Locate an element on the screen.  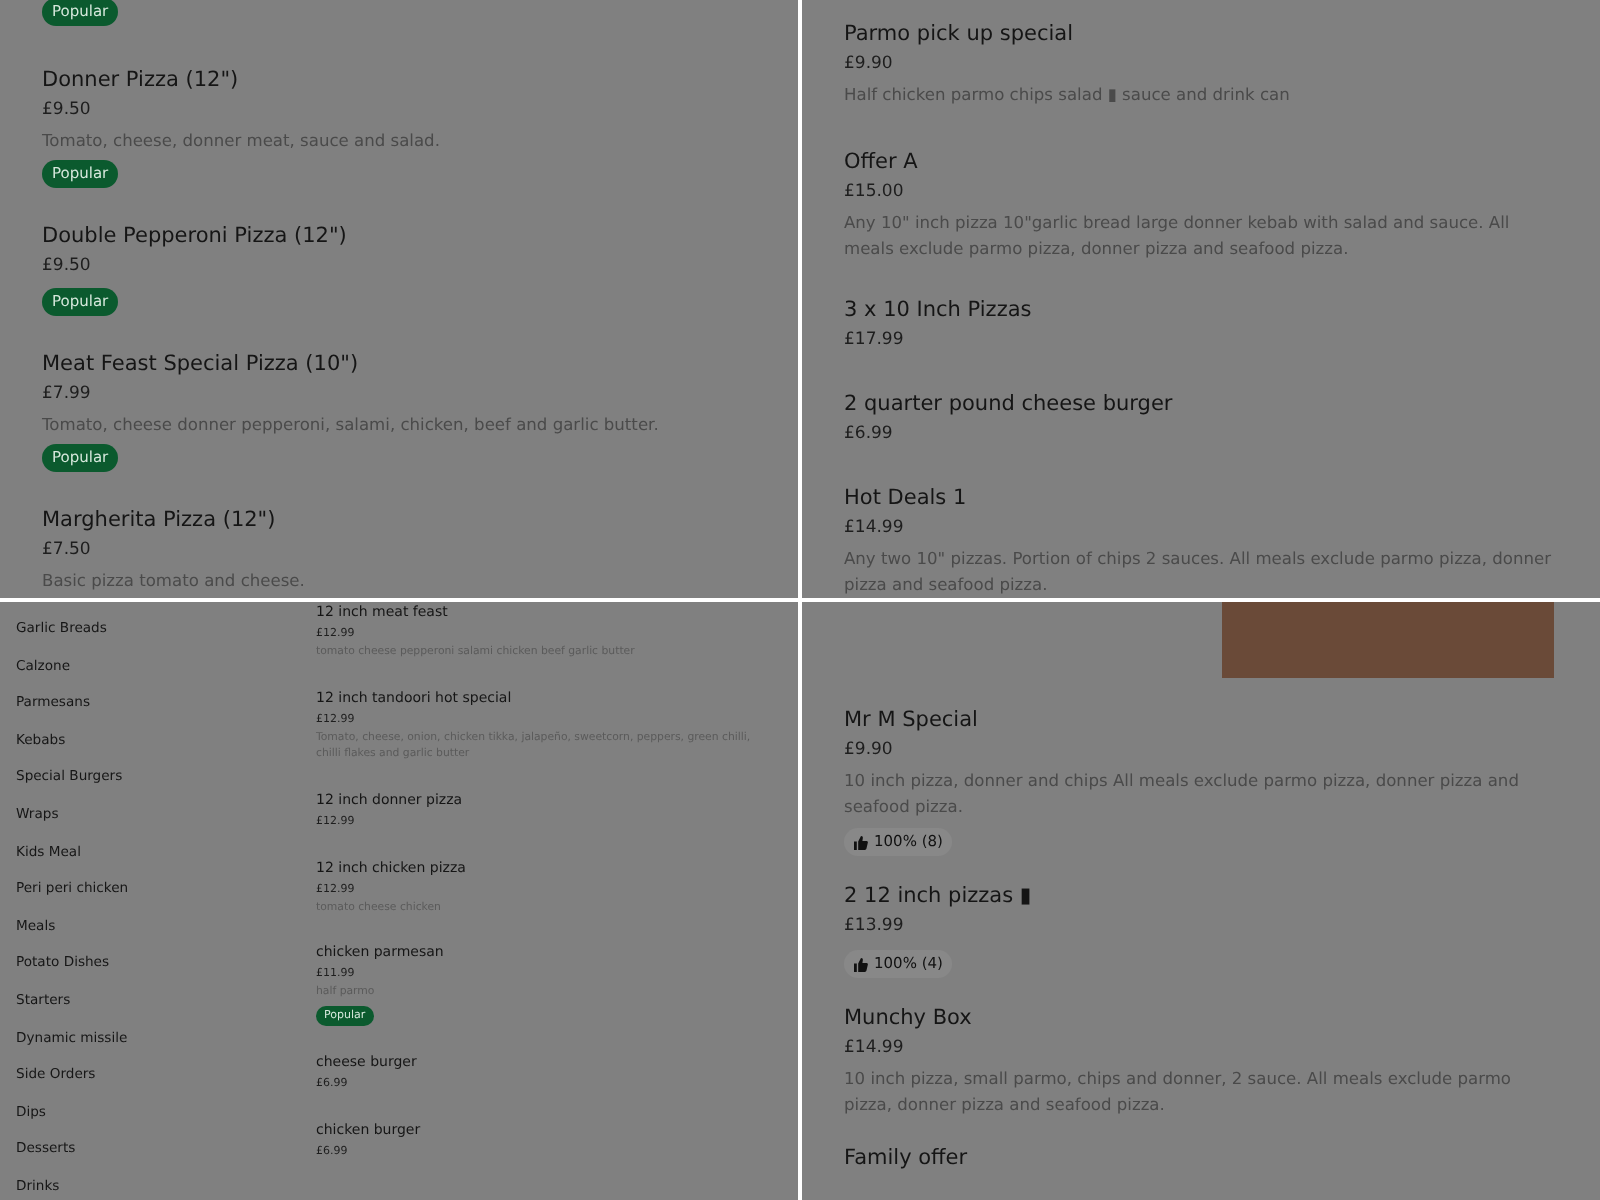
item-price: £17.99 is located at coordinates (874, 341).